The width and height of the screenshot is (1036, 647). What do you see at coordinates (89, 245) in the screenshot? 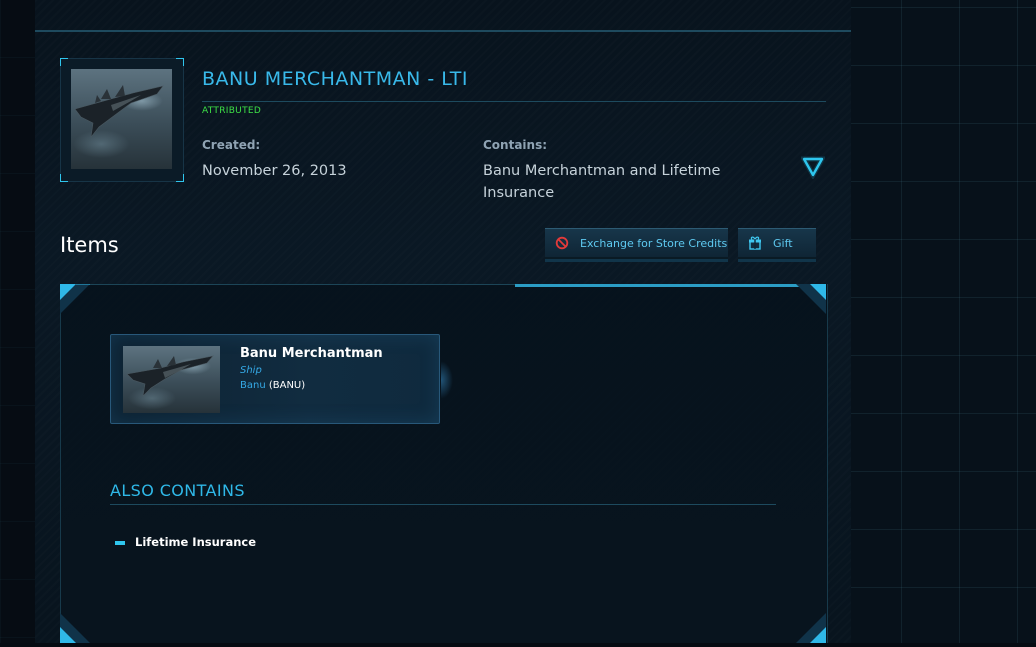
I see `items-heading: Items` at bounding box center [89, 245].